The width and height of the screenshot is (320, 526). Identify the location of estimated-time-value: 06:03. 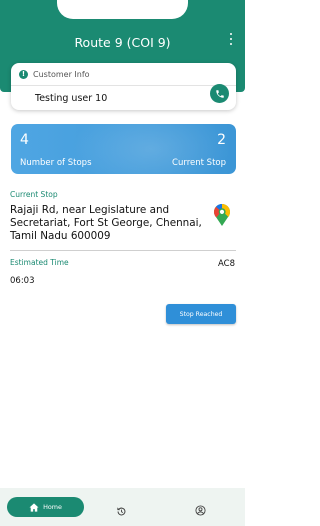
(22, 281).